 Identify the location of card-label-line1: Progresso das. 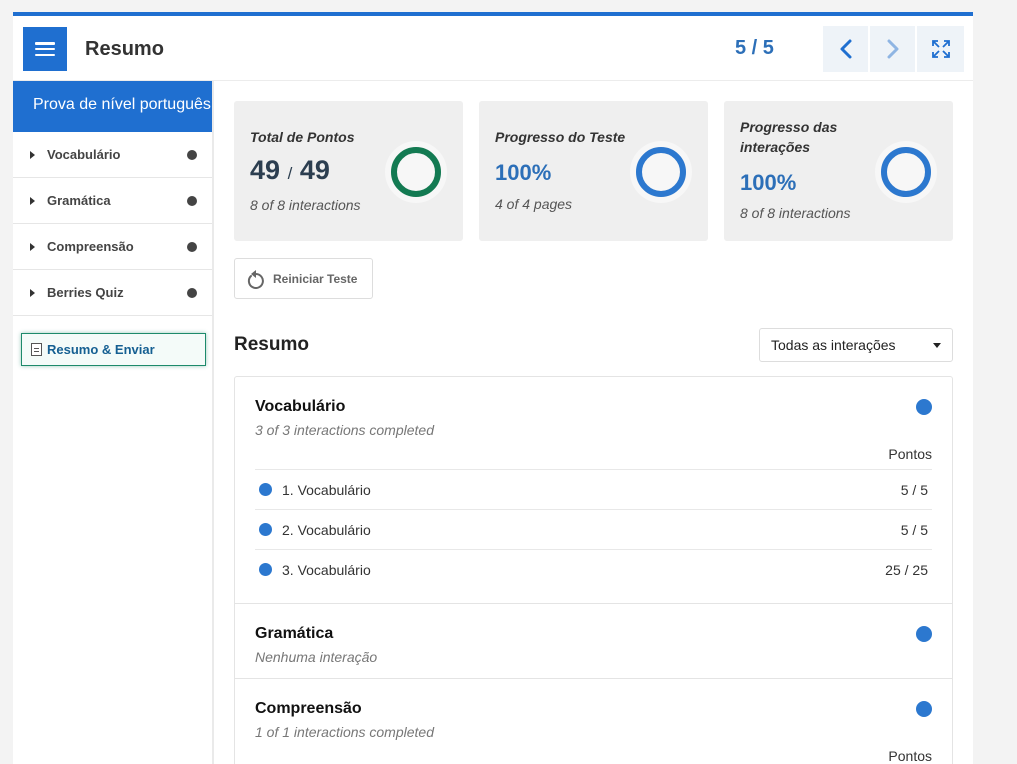
(789, 127).